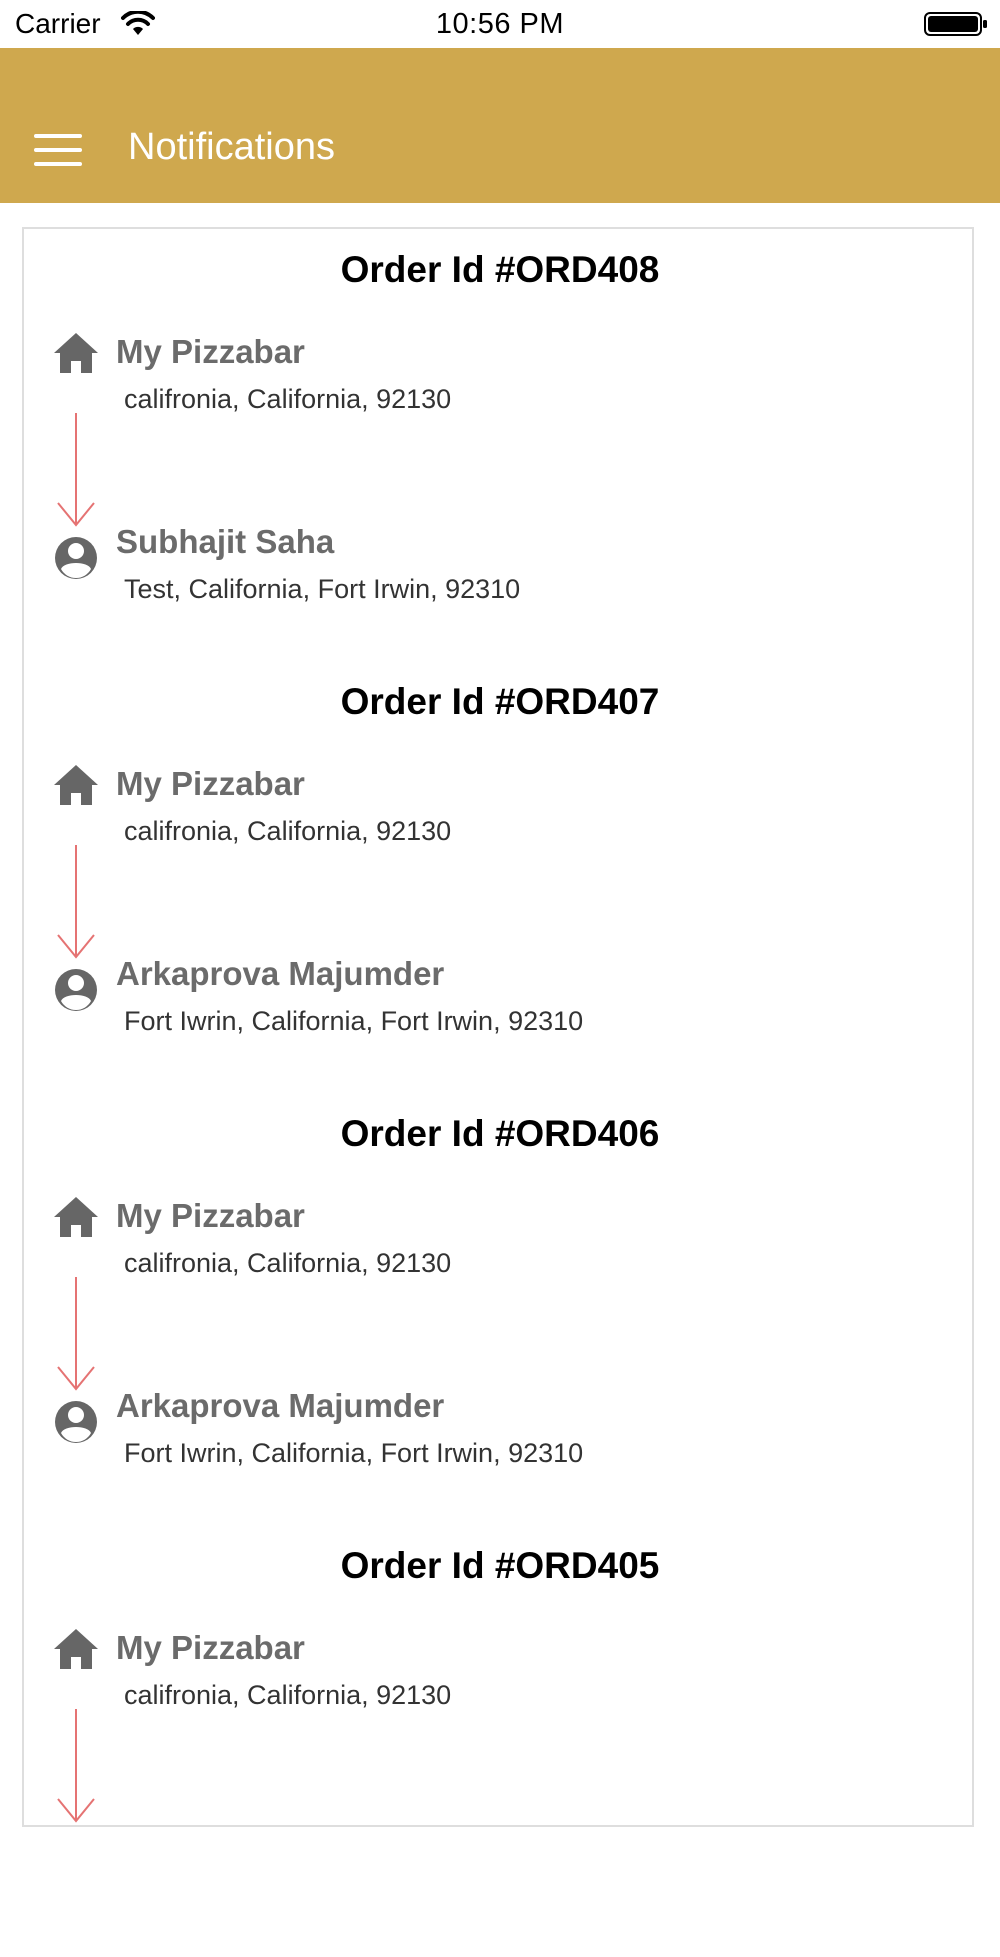 This screenshot has width=1000, height=1957. Describe the element at coordinates (500, 1565) in the screenshot. I see `order-title: Order Id #ORD405` at that location.